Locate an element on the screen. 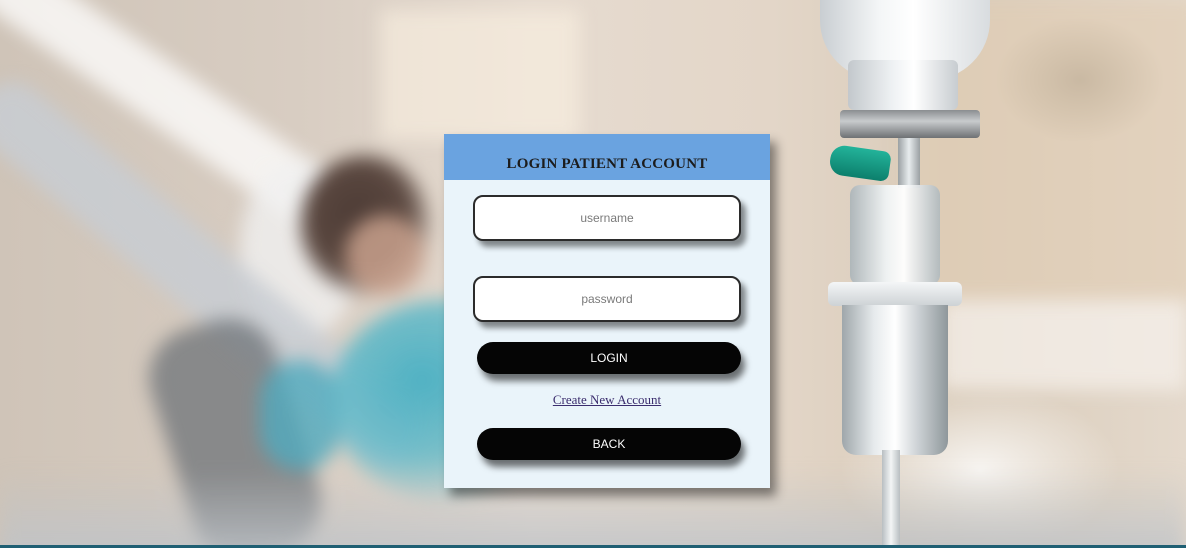 This screenshot has width=1186, height=548. login-title: LOGIN PATIENT ACCOUNT is located at coordinates (607, 163).